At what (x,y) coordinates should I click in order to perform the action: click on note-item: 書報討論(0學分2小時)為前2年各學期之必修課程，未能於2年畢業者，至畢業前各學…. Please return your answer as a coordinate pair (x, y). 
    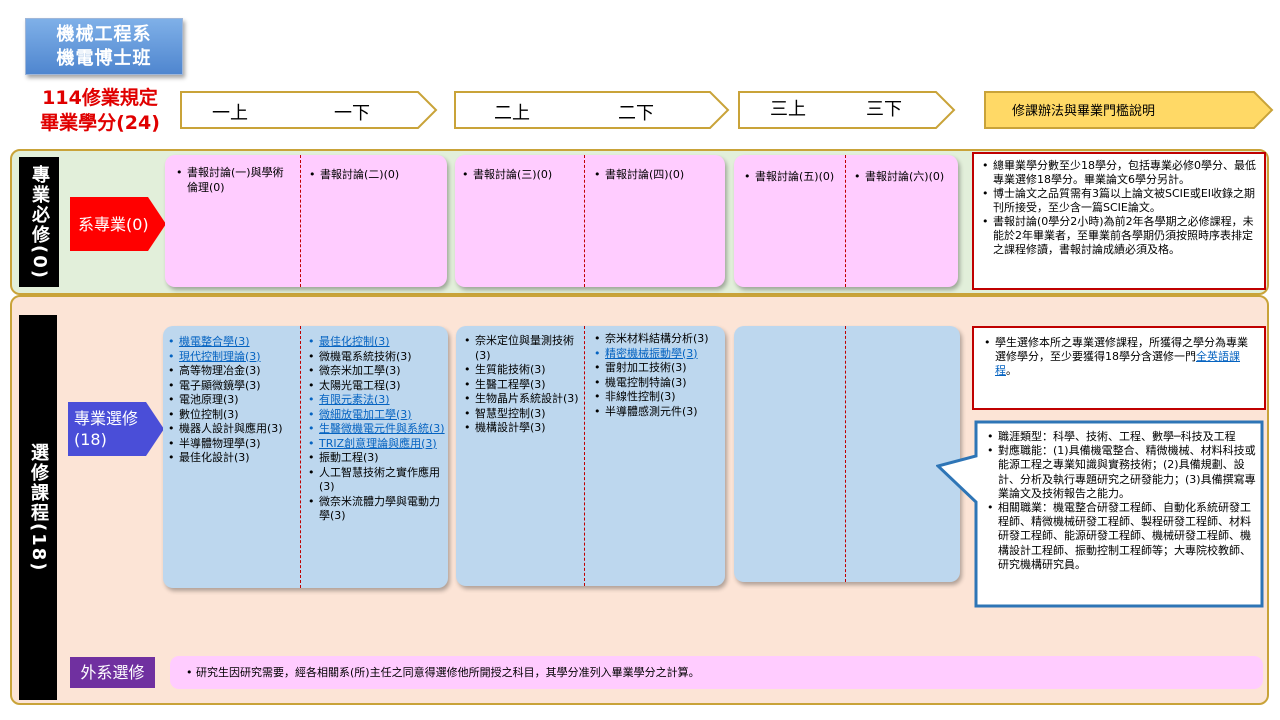
    Looking at the image, I should click on (1119, 236).